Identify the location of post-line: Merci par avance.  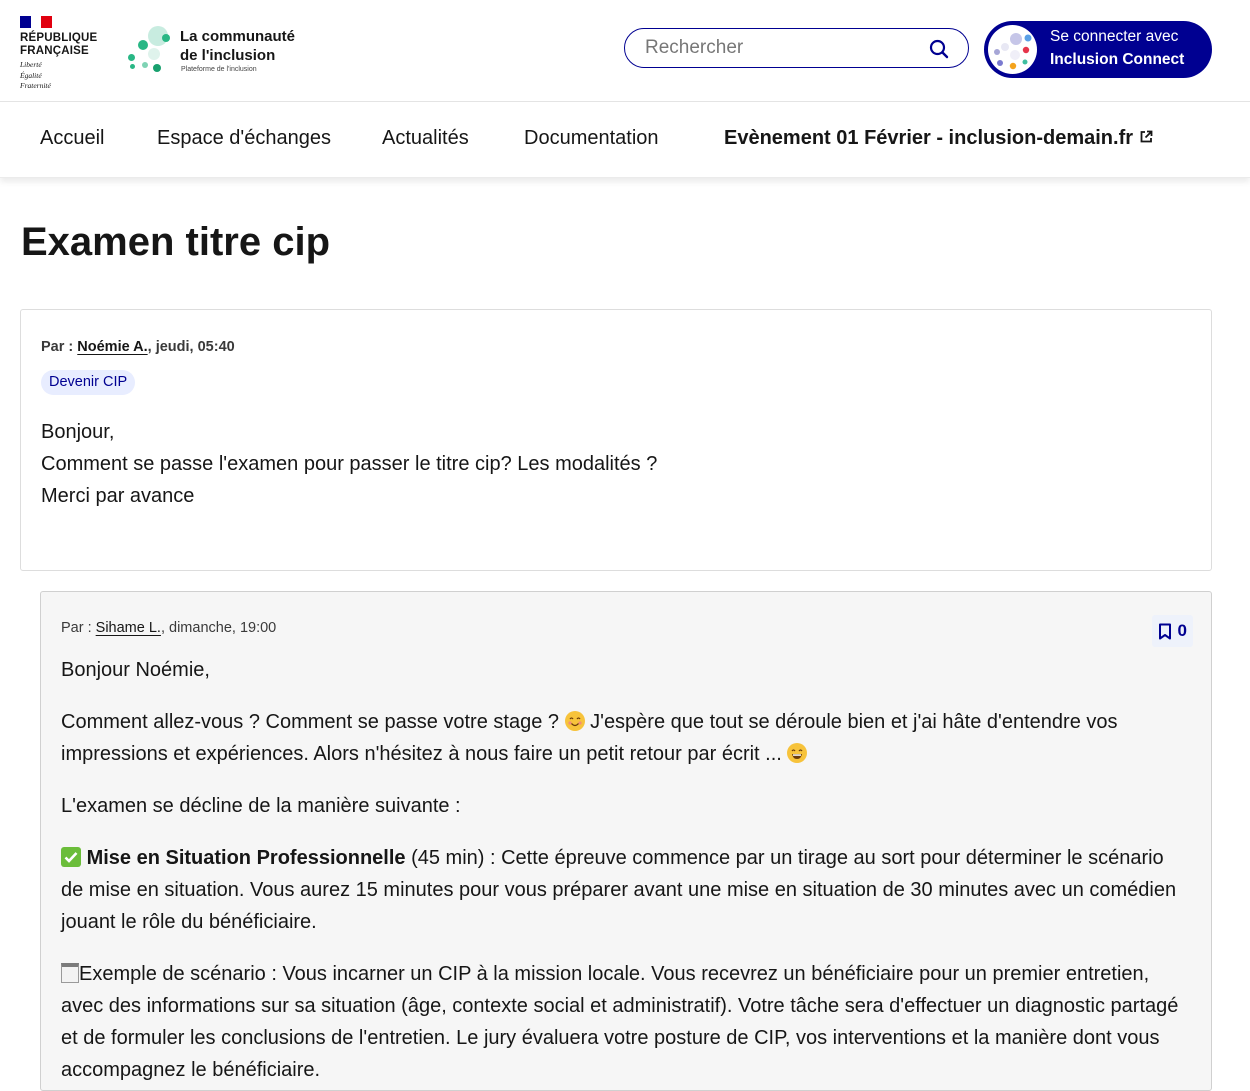
(118, 496).